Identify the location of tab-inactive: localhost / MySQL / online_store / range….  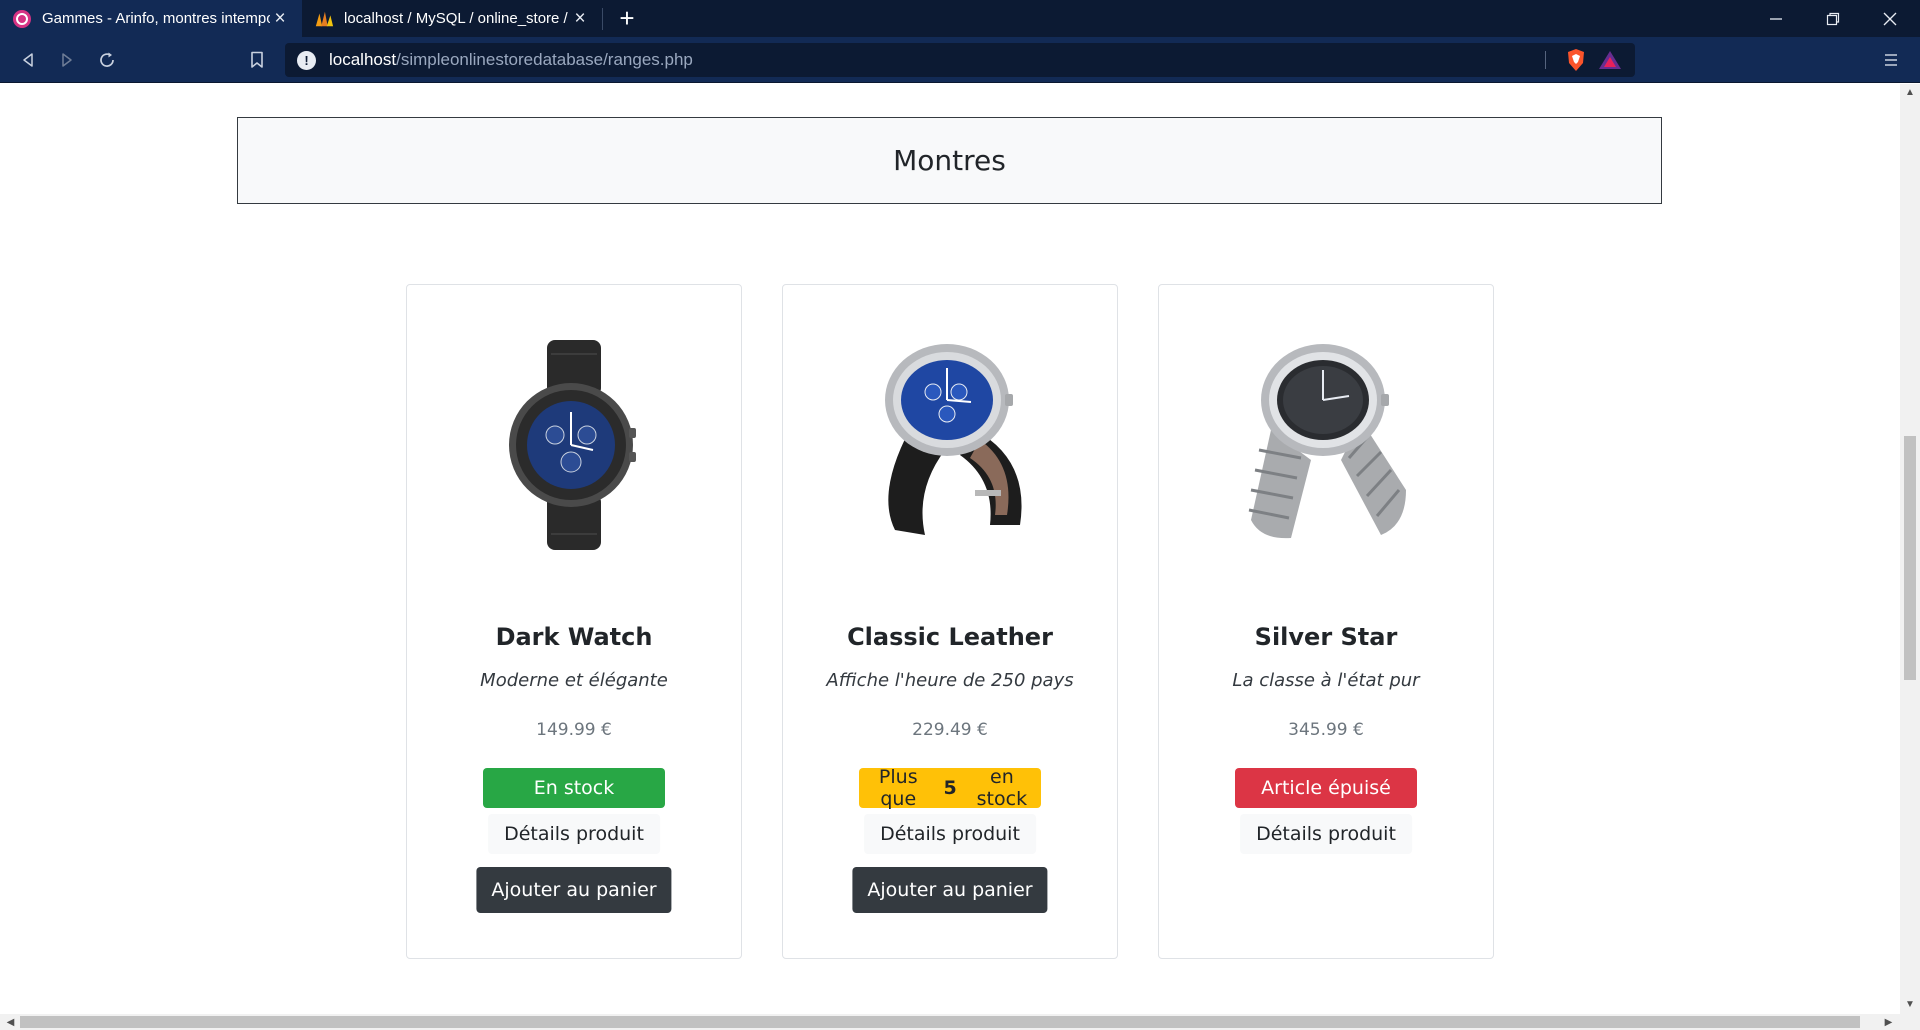
(452, 18).